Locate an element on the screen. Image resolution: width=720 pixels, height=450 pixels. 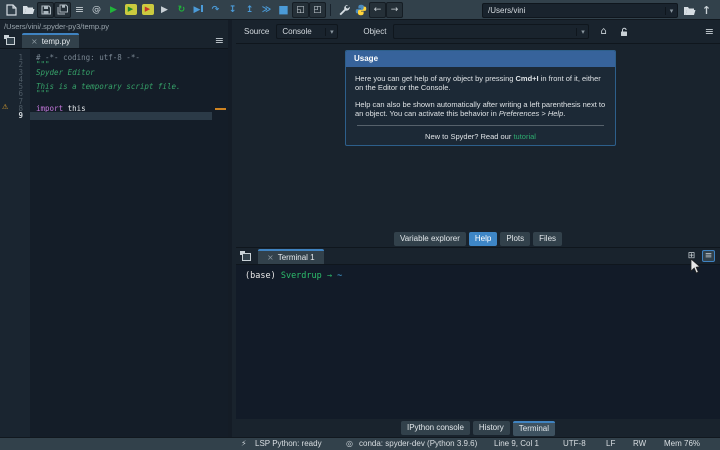
maximize-pane-icon: ◱ is located at coordinates (300, 9).